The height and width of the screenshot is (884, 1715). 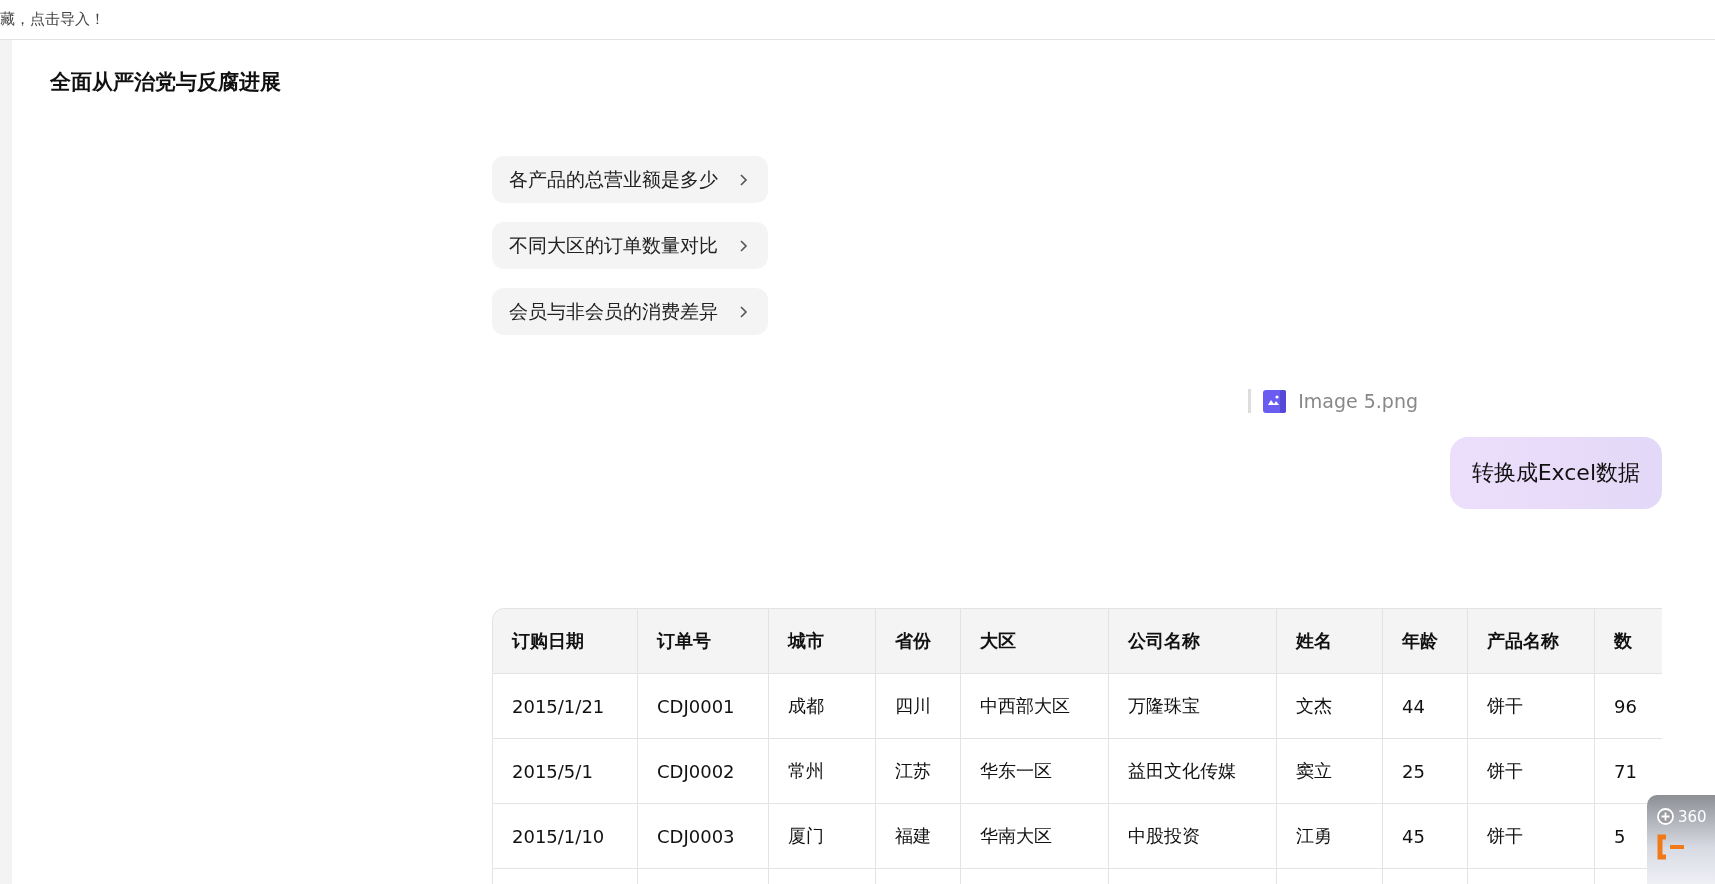 What do you see at coordinates (630, 311) in the screenshot?
I see `suggestion-chip: 会员与非会员的消费差异` at bounding box center [630, 311].